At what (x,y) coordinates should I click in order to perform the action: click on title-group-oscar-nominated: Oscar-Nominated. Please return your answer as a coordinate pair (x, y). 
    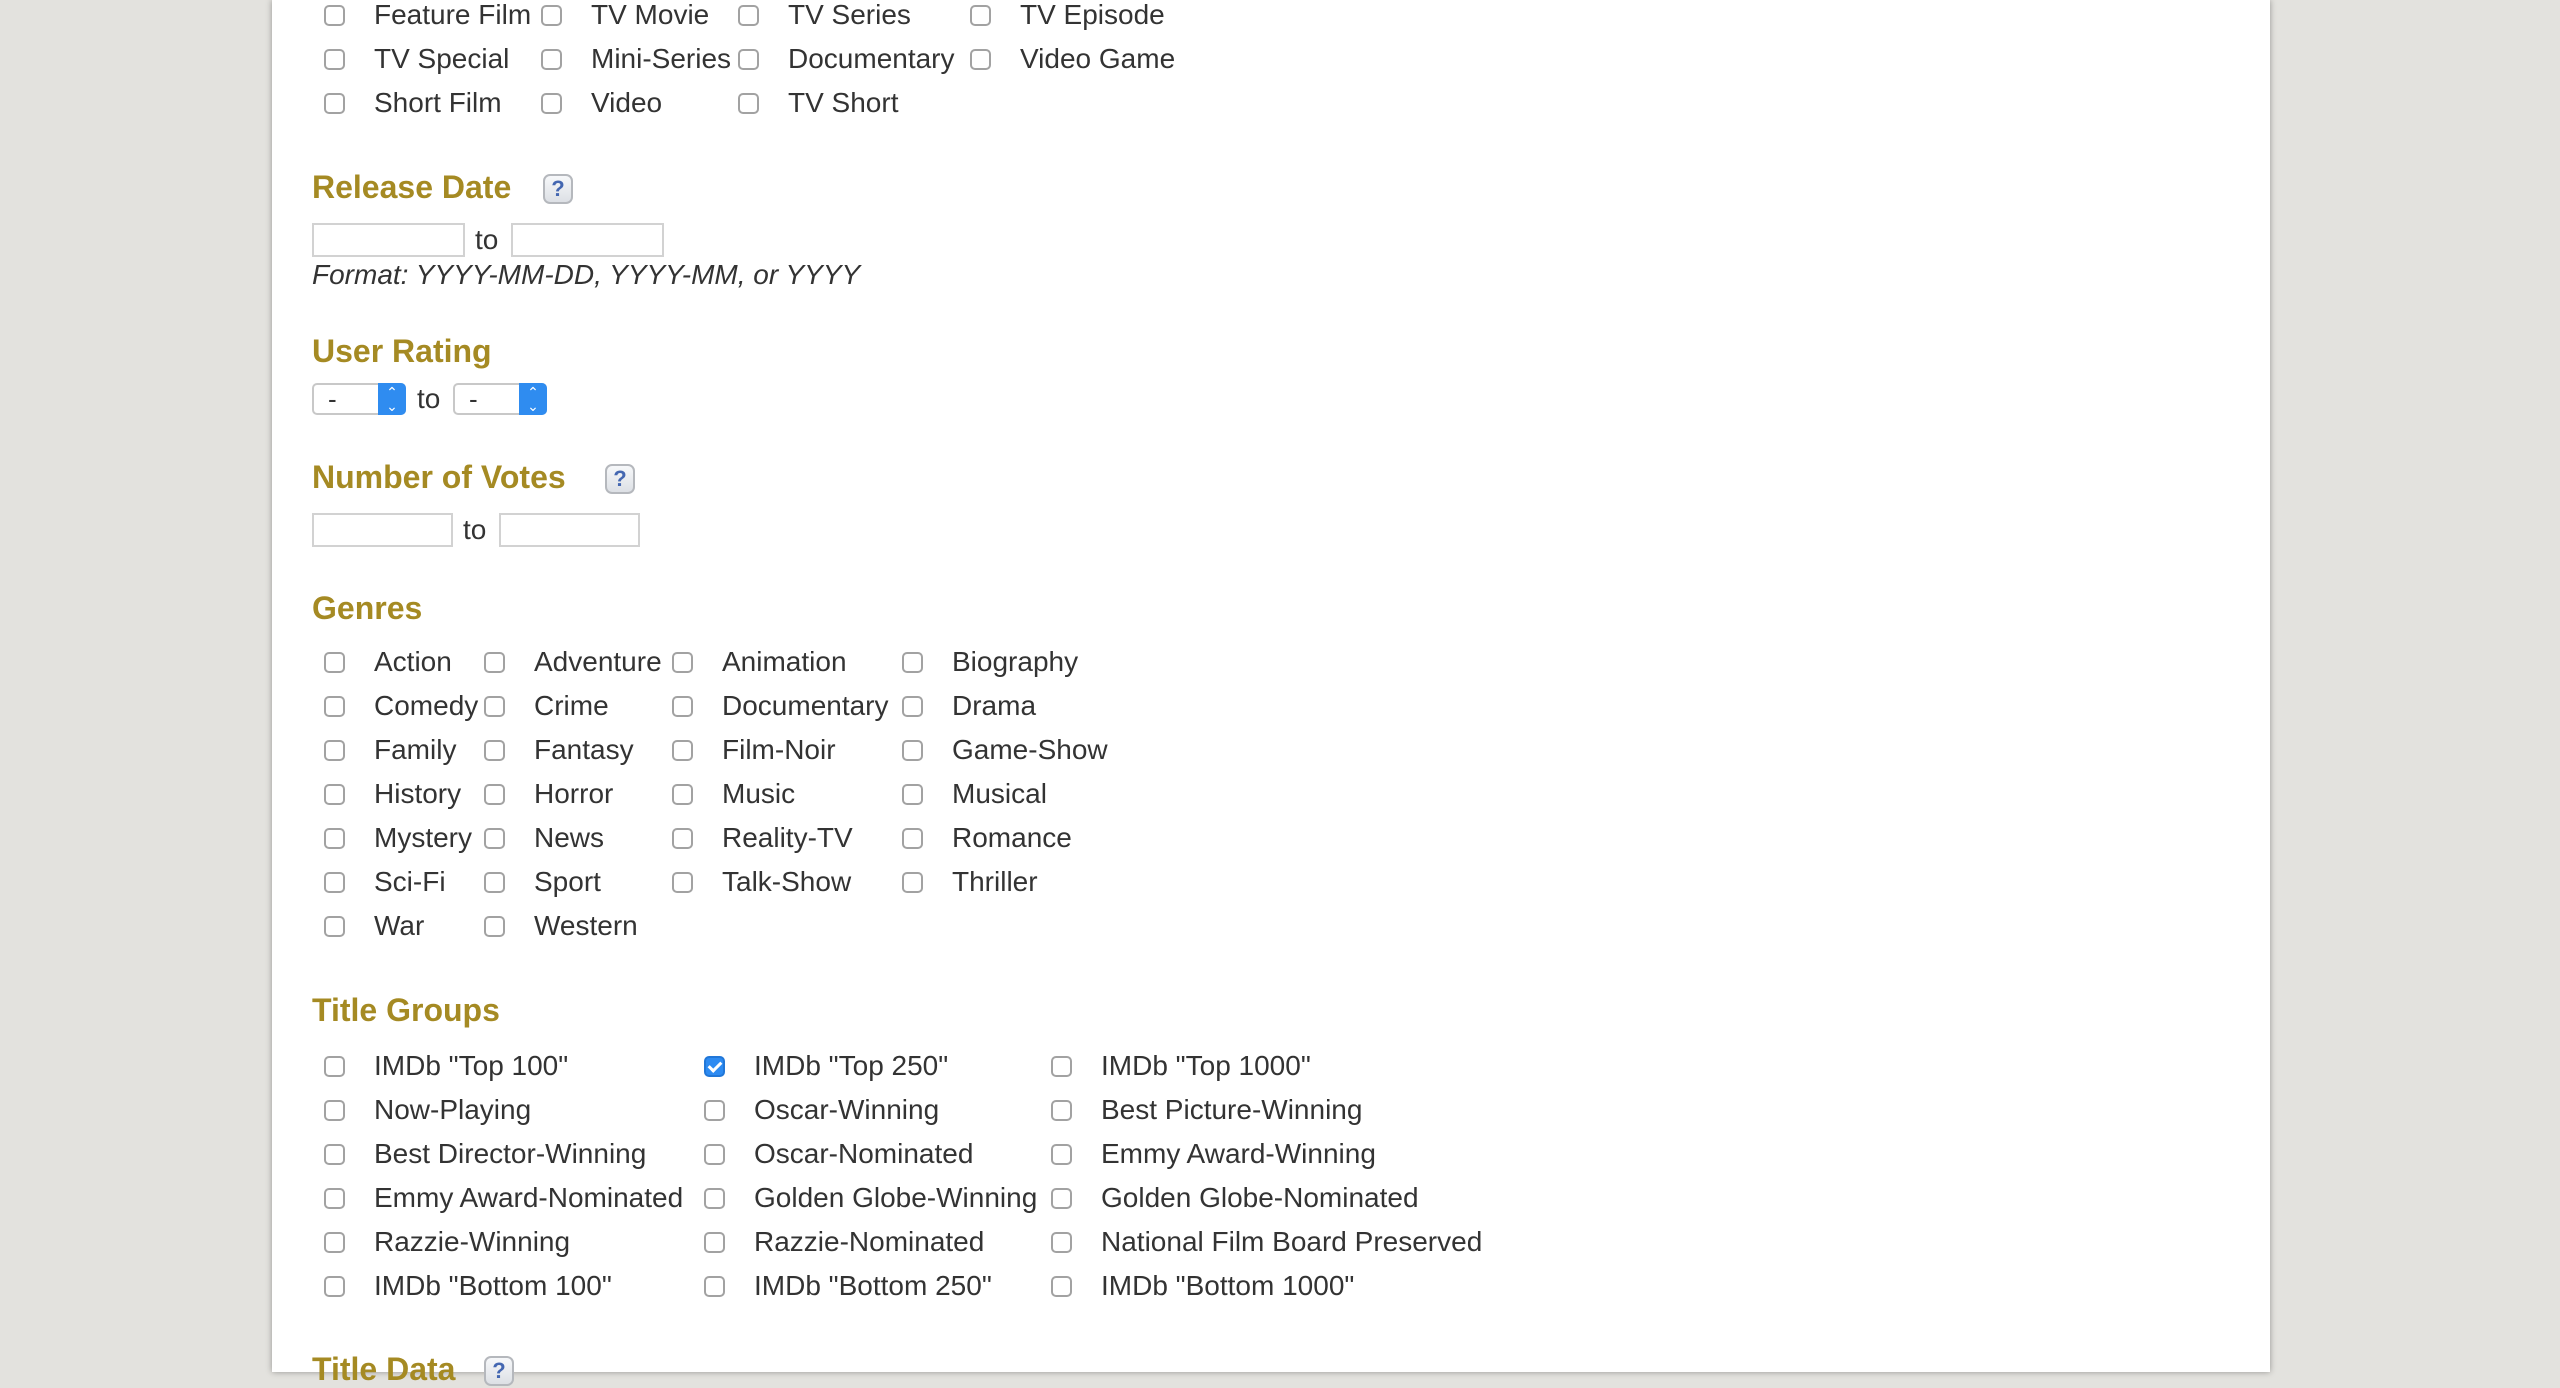
    Looking at the image, I should click on (838, 1154).